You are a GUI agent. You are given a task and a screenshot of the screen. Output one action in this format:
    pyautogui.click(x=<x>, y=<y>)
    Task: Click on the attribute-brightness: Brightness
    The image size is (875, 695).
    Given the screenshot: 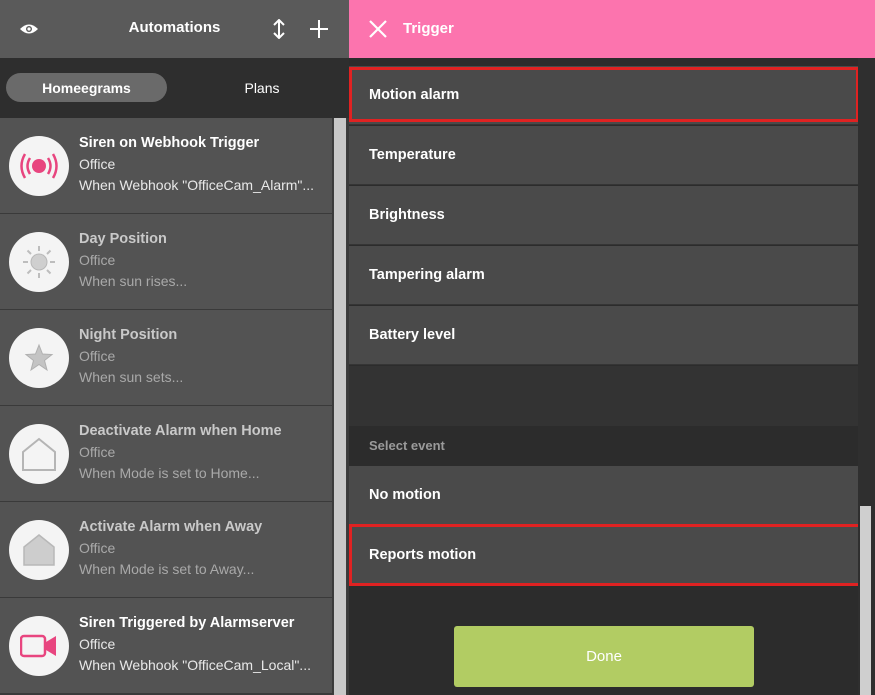 What is the action you would take?
    pyautogui.click(x=603, y=215)
    